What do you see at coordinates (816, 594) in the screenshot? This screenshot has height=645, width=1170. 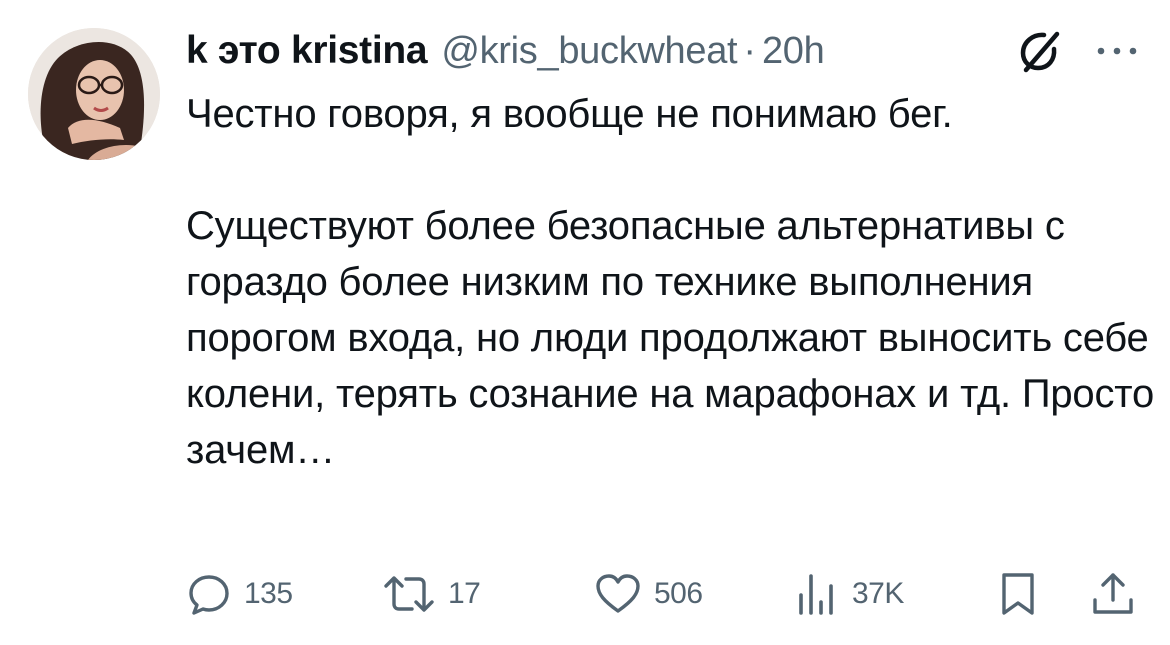 I see `views-icon` at bounding box center [816, 594].